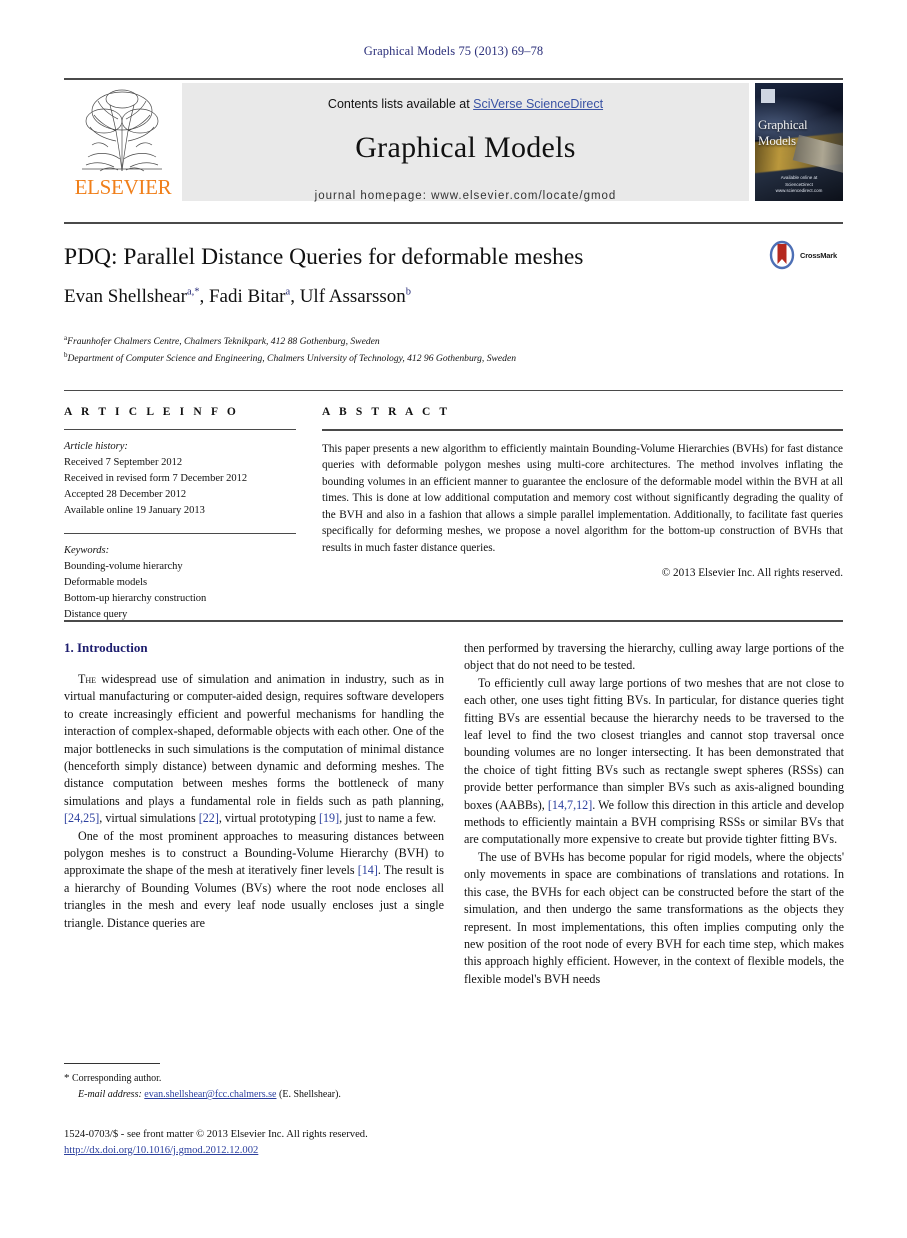  What do you see at coordinates (783, 132) in the screenshot?
I see `cover-title: Graphical Models` at bounding box center [783, 132].